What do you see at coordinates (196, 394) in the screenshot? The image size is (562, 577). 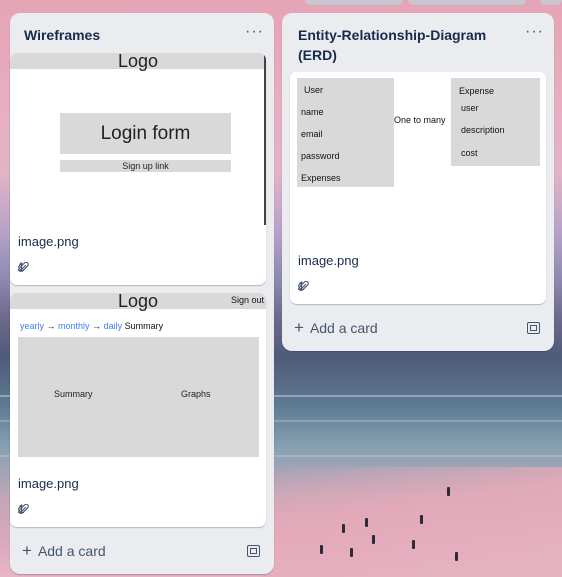 I see `mockup-graphs: Graphs` at bounding box center [196, 394].